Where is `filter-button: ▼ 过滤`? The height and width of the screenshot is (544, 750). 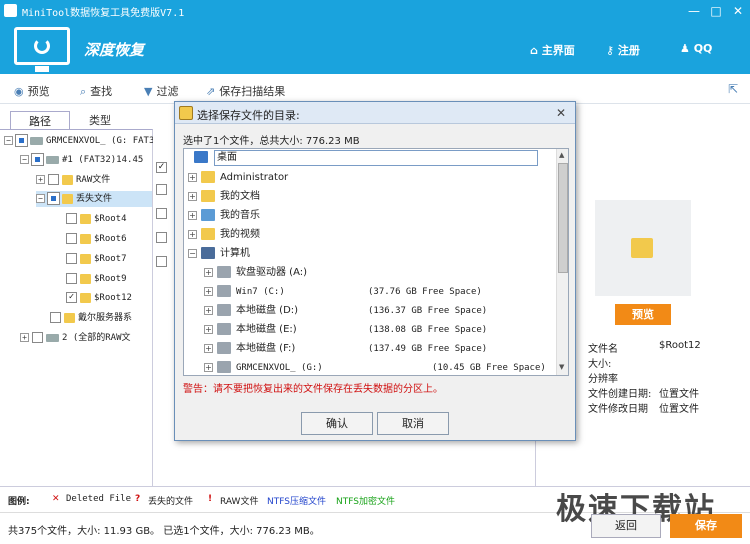 filter-button: ▼ 过滤 is located at coordinates (161, 91).